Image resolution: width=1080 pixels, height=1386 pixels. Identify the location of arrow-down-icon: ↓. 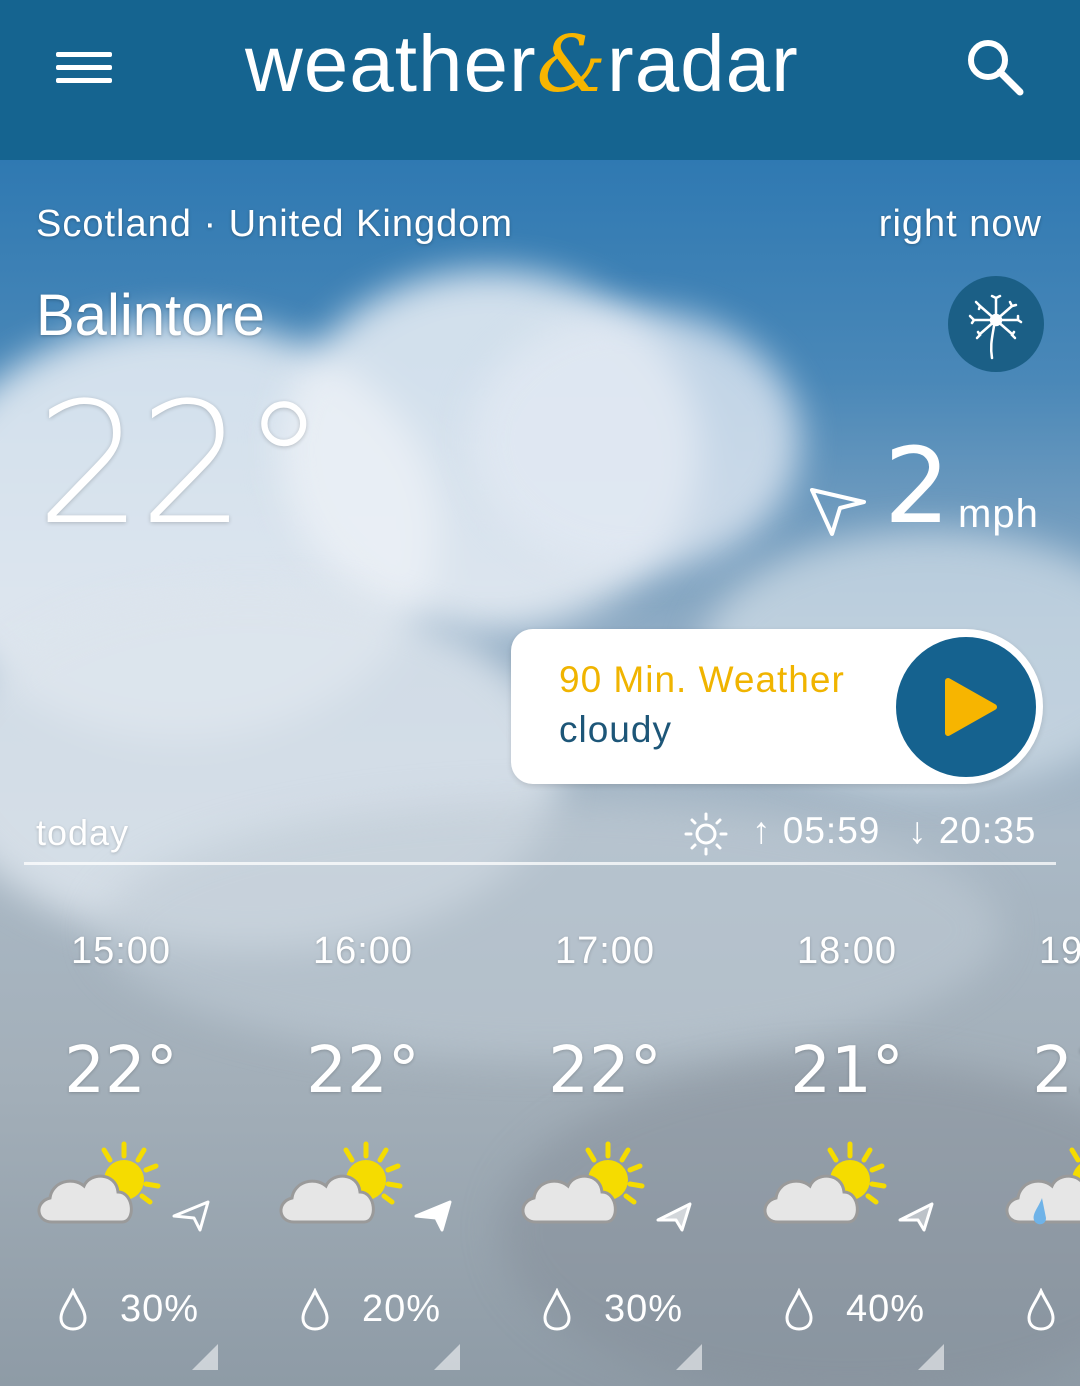
(918, 830).